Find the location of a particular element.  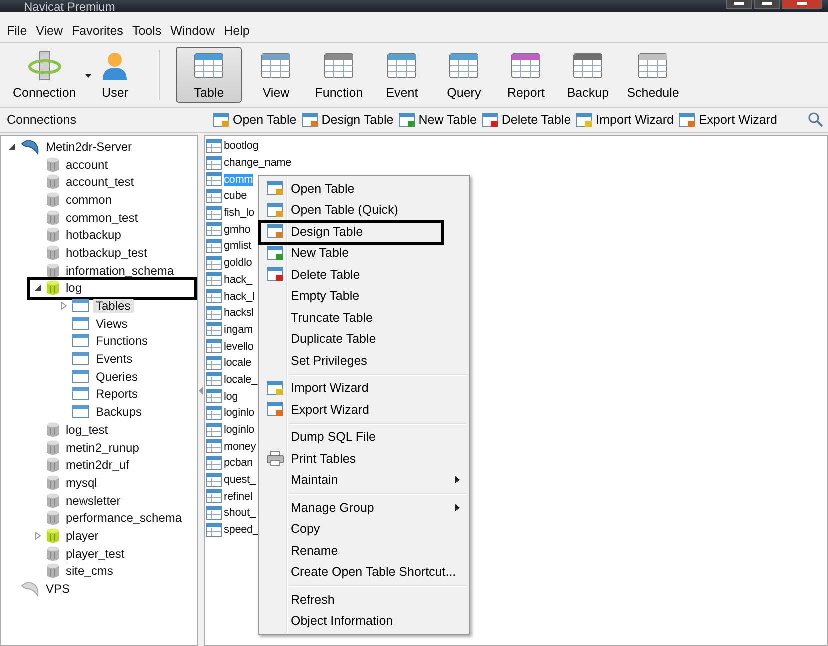

tree-item: VPS is located at coordinates (58, 589).